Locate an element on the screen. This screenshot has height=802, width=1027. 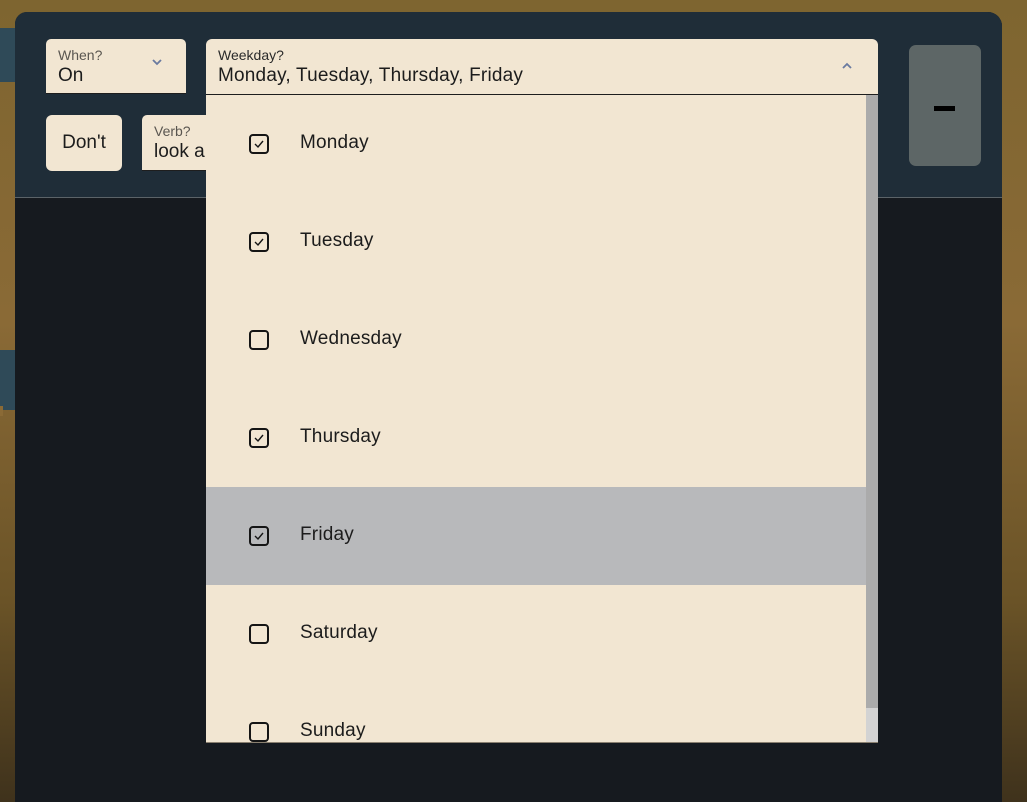
chevron-up-icon is located at coordinates (847, 66).